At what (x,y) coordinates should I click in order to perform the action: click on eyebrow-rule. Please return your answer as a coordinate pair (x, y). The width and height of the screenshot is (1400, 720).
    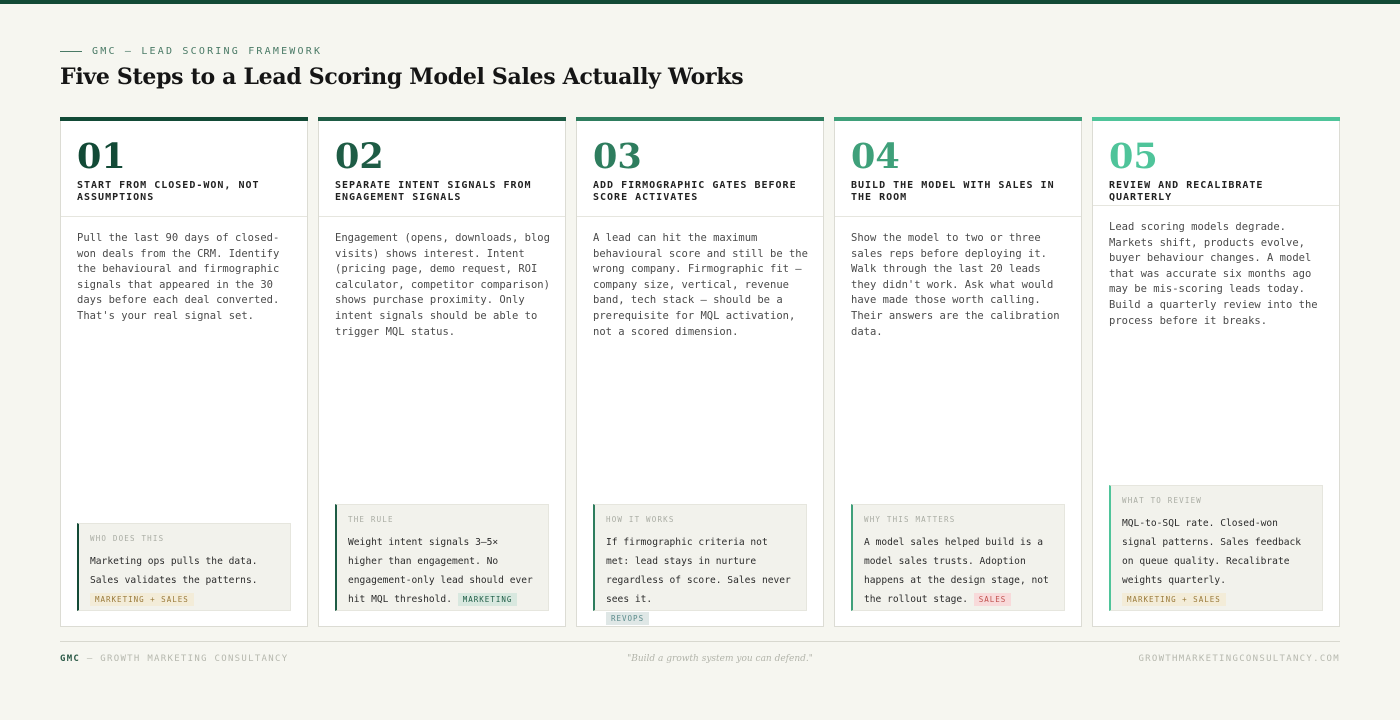
    Looking at the image, I should click on (71, 51).